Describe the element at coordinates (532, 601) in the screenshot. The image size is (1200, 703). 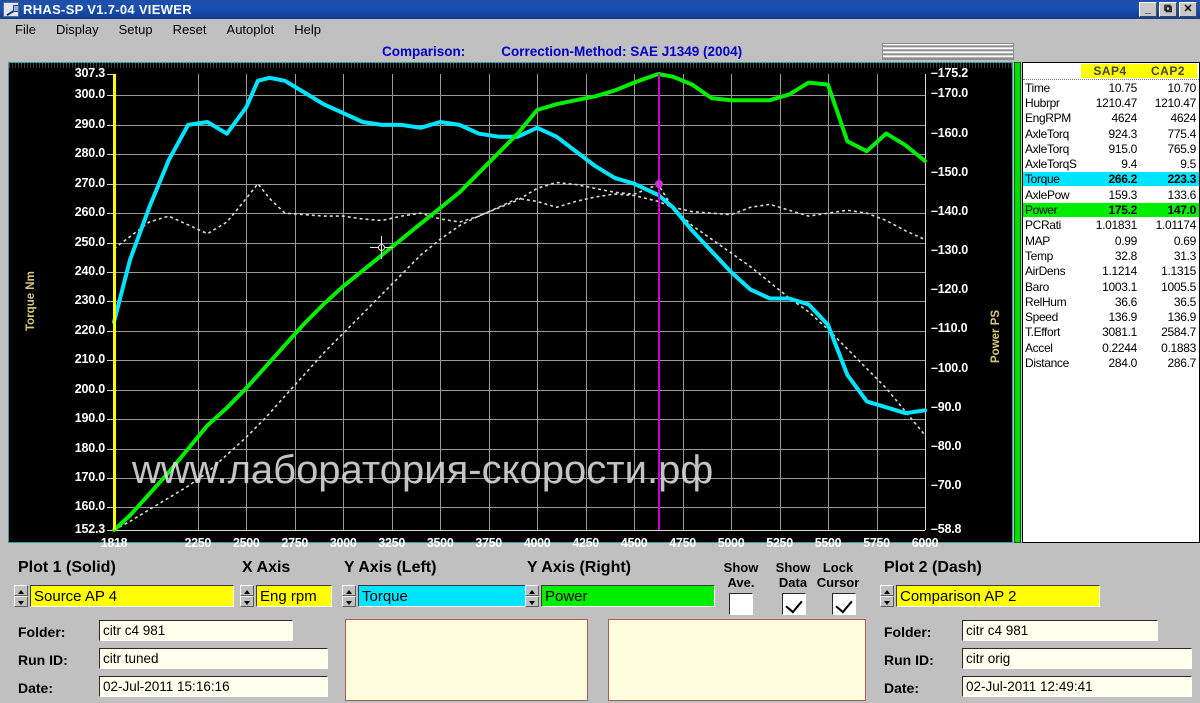
I see `y-right-spinner-down` at that location.